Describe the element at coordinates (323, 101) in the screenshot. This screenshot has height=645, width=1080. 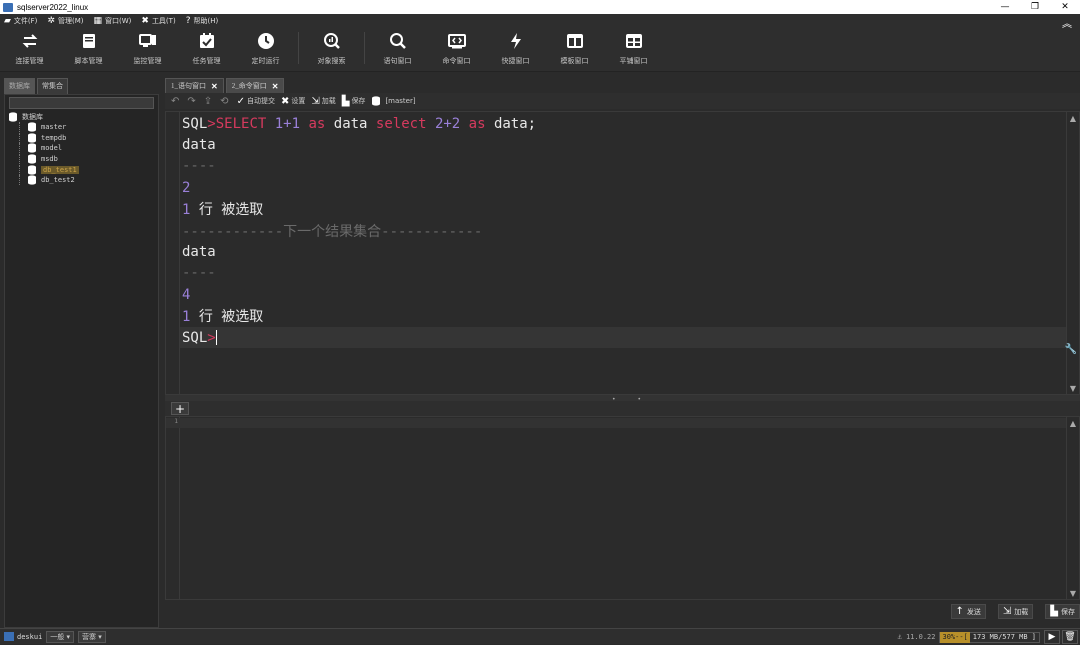
I see `load-button: ⇲ 加载` at that location.